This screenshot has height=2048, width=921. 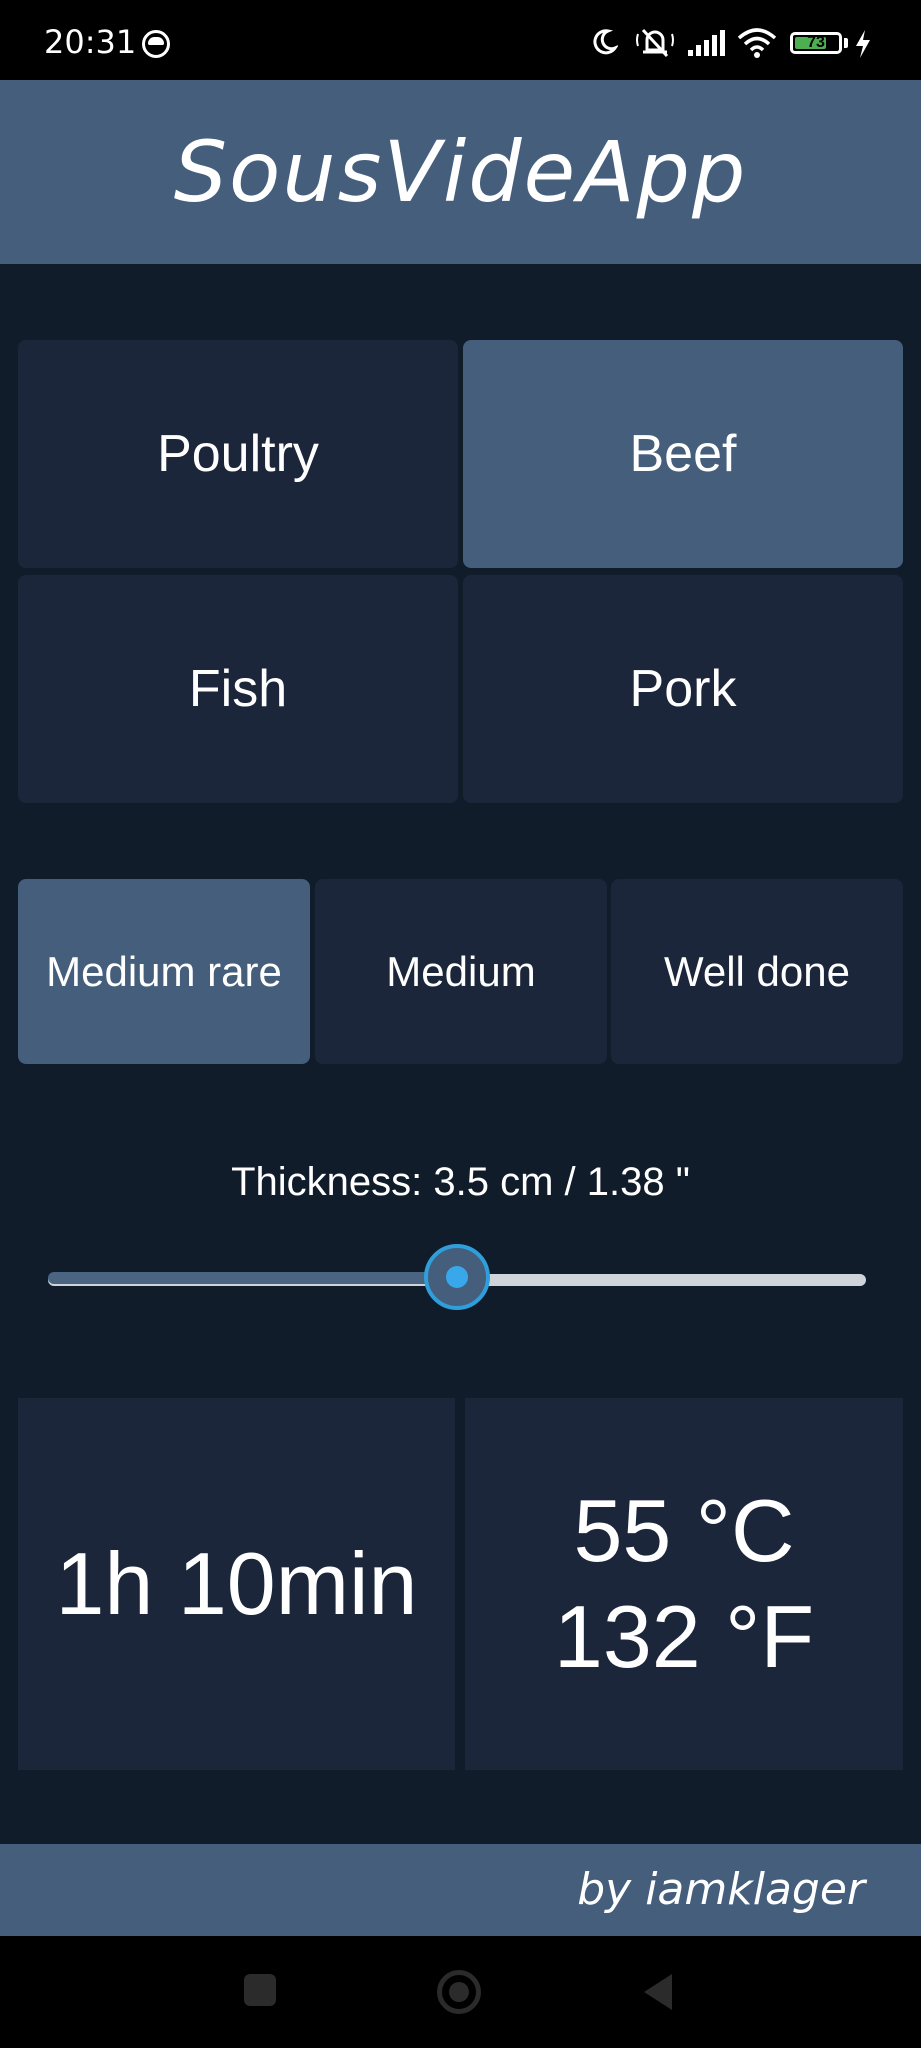 What do you see at coordinates (706, 43) in the screenshot?
I see `signal-icon` at bounding box center [706, 43].